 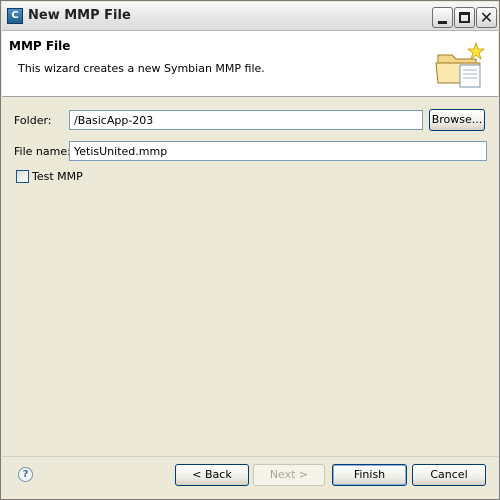 What do you see at coordinates (57, 176) in the screenshot?
I see `test-mmp-label: Test MMP` at bounding box center [57, 176].